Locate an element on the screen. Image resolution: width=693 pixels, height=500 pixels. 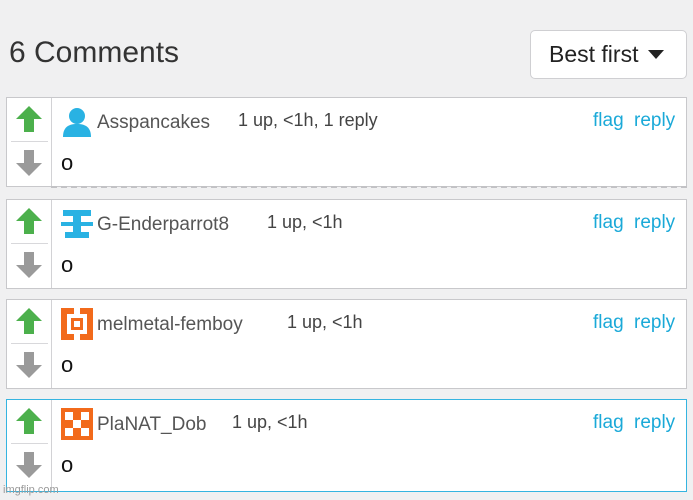
comment-meta: 1 up, <1h, 1 reply is located at coordinates (308, 120).